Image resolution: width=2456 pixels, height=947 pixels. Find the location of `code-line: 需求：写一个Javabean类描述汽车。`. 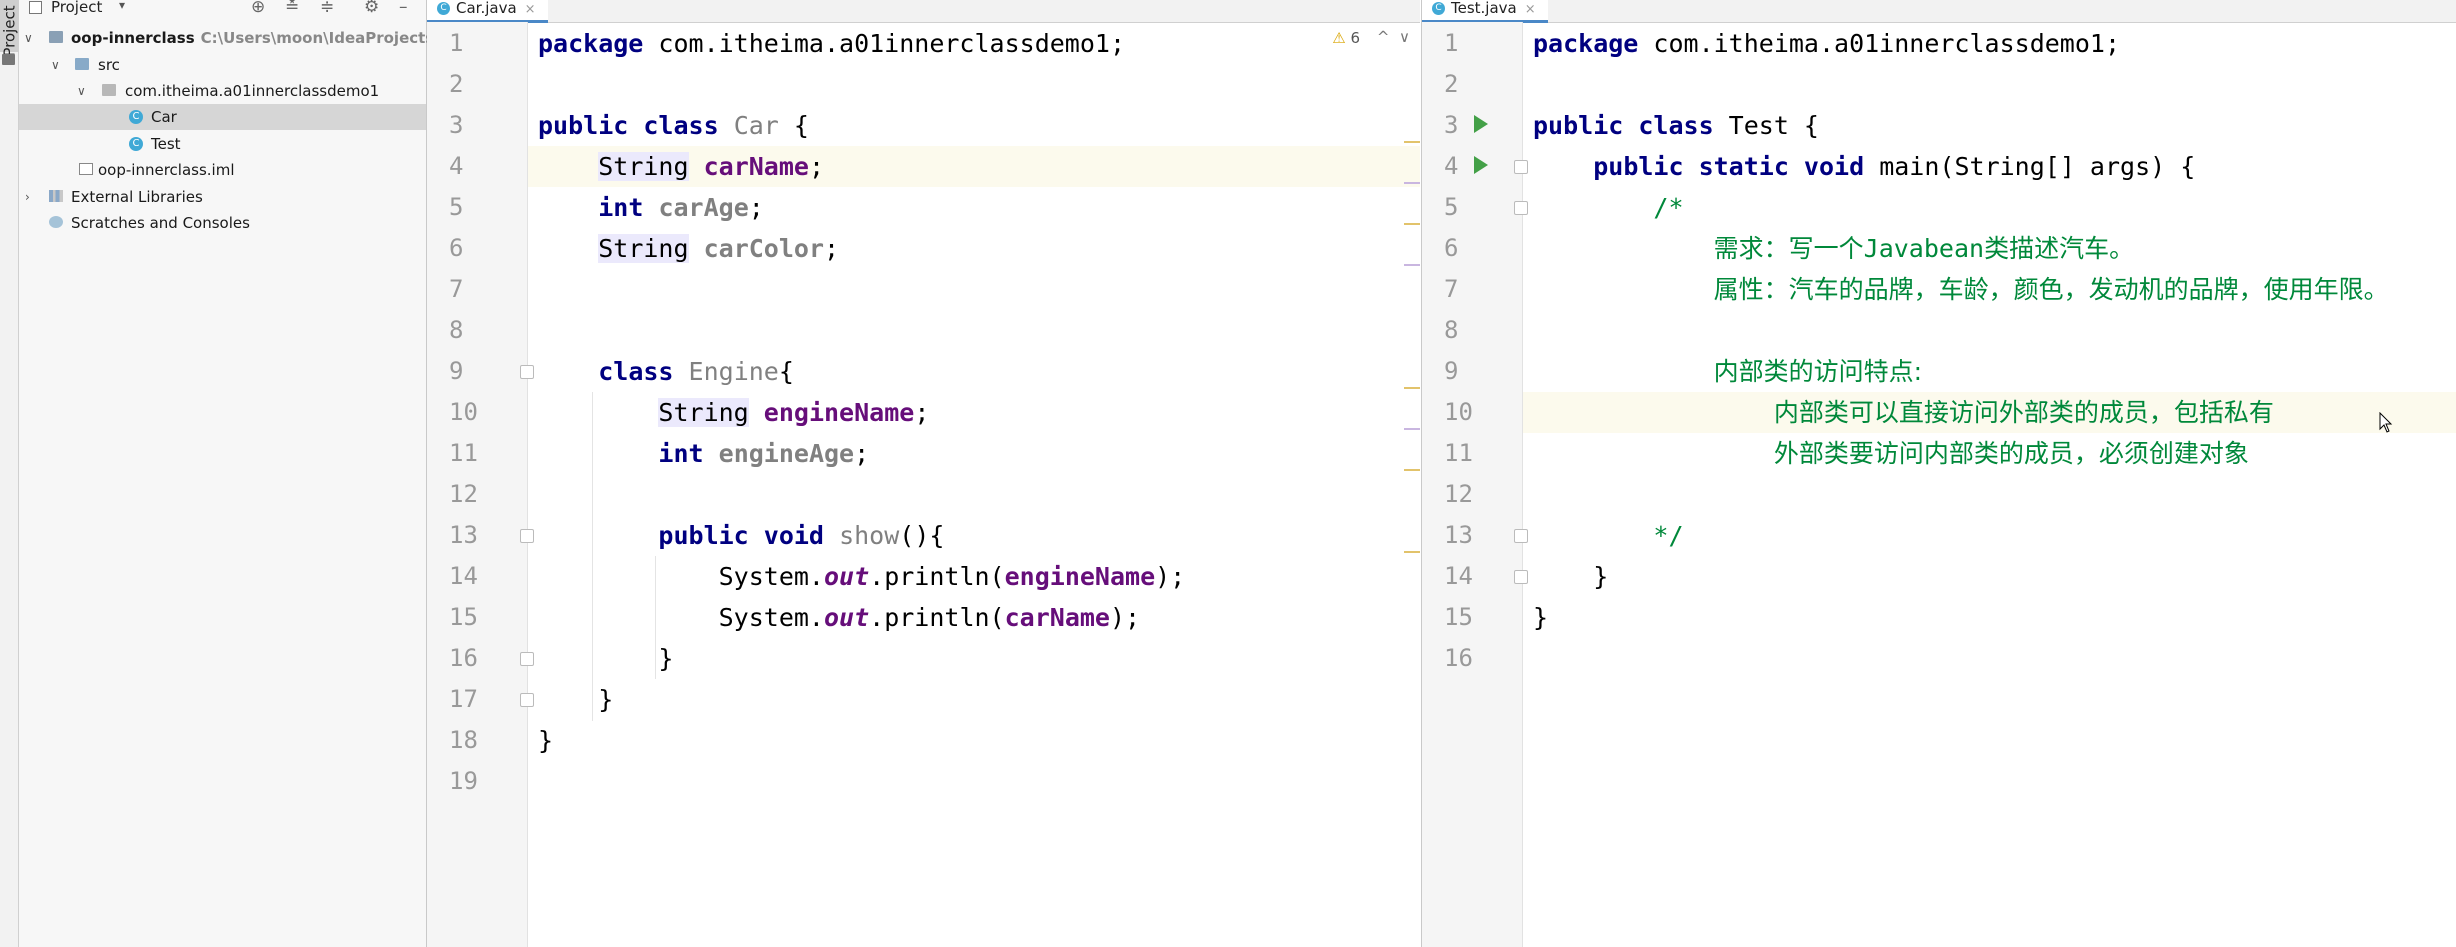

code-line: 需求：写一个Javabean类描述汽车。 is located at coordinates (1989, 248).